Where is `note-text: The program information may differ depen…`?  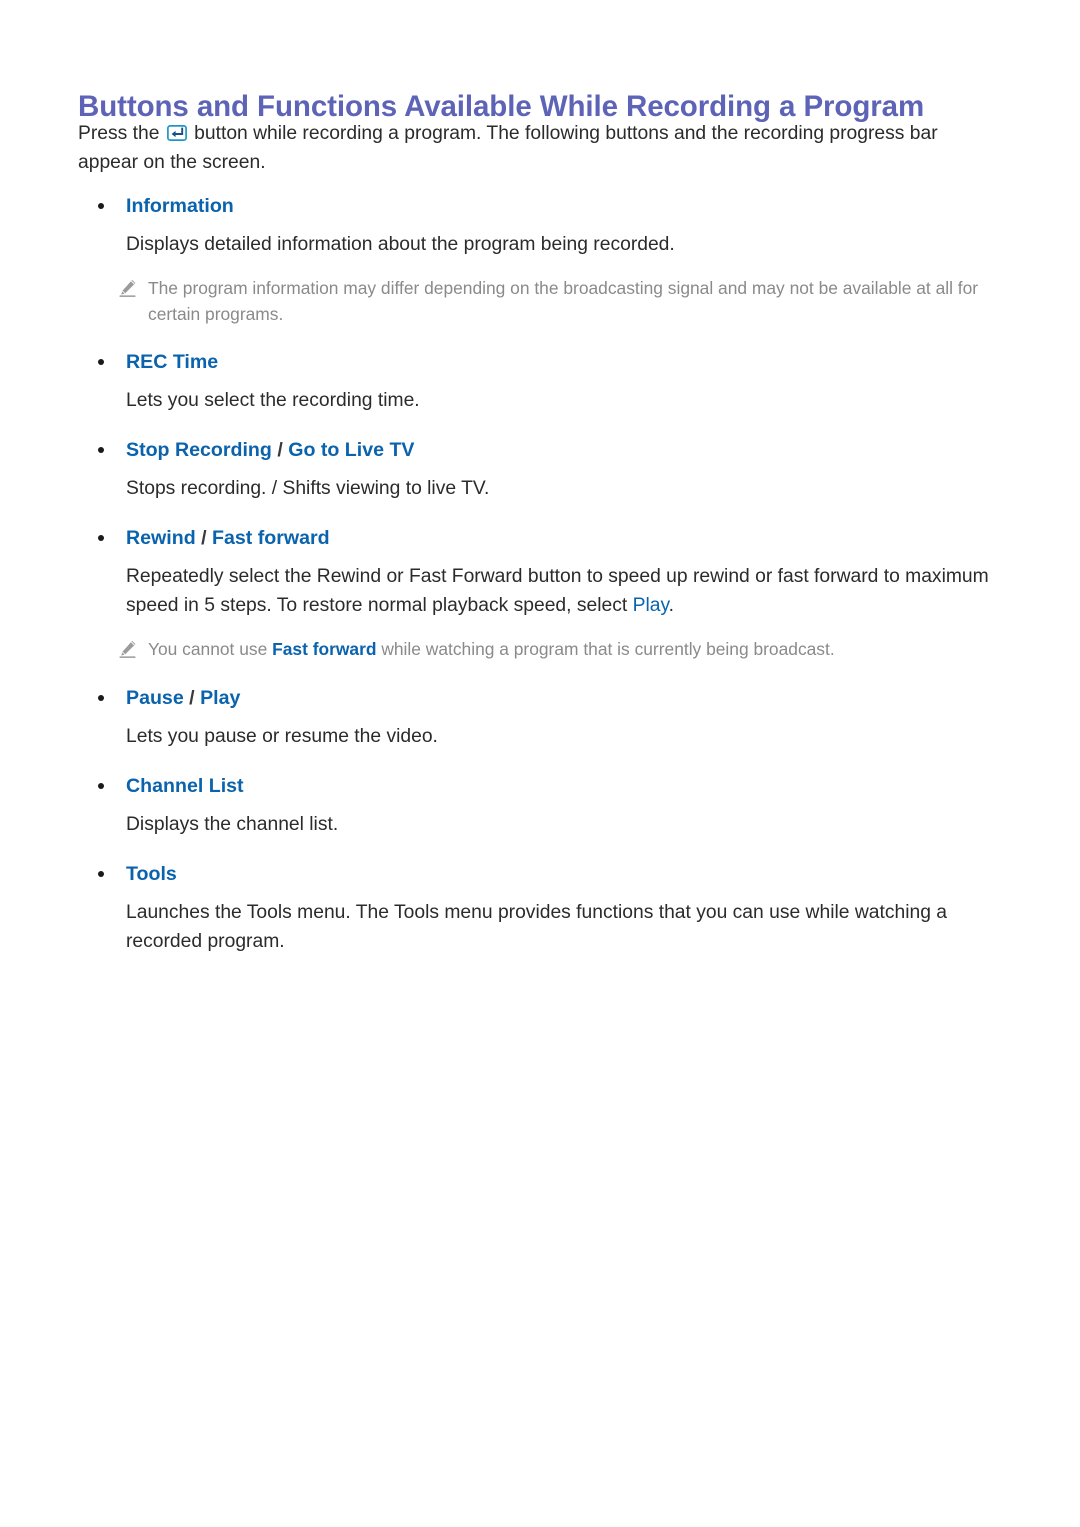 note-text: The program information may differ depen… is located at coordinates (584, 301).